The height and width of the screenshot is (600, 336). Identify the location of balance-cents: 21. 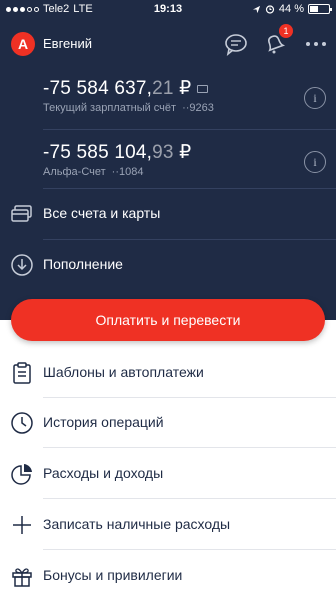
(163, 88).